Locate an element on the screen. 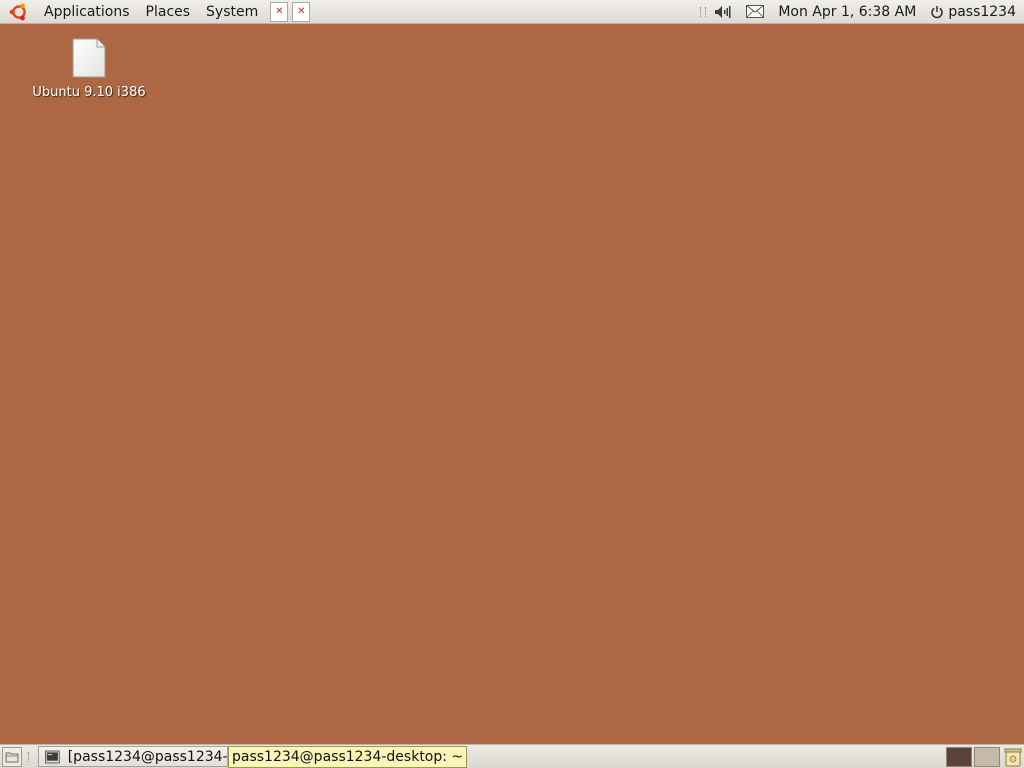 The height and width of the screenshot is (768, 1024). window-tooltip: pass1234@pass1234-desktop: ~ is located at coordinates (348, 756).